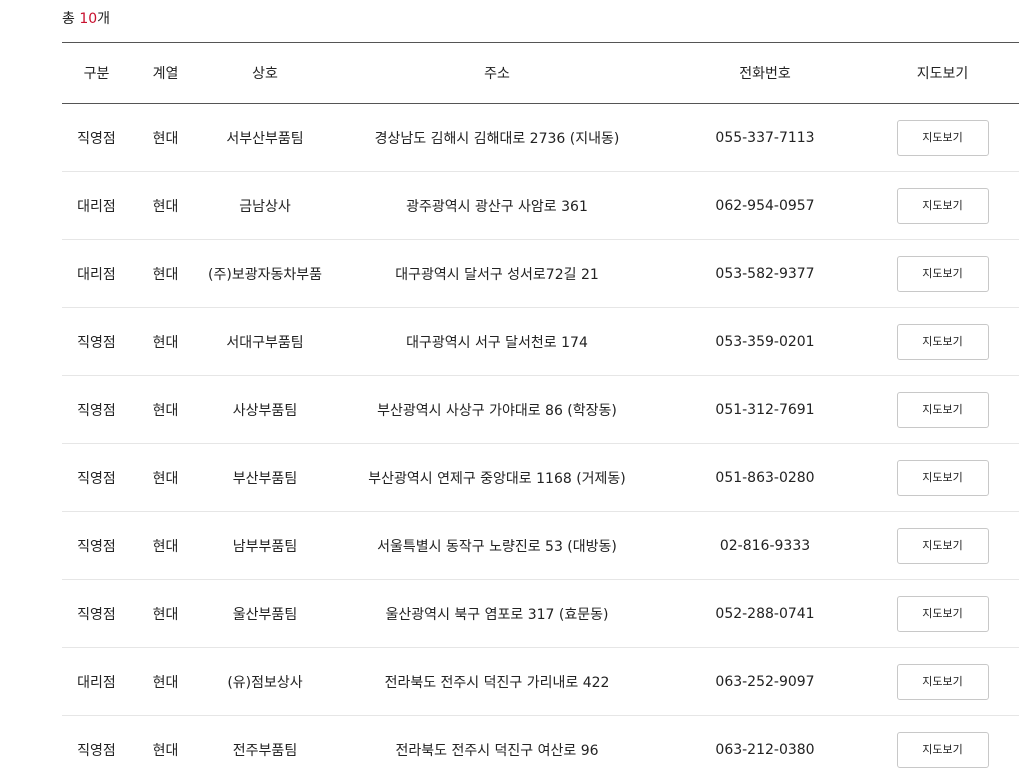  I want to click on header-address: 주소, so click(497, 73).